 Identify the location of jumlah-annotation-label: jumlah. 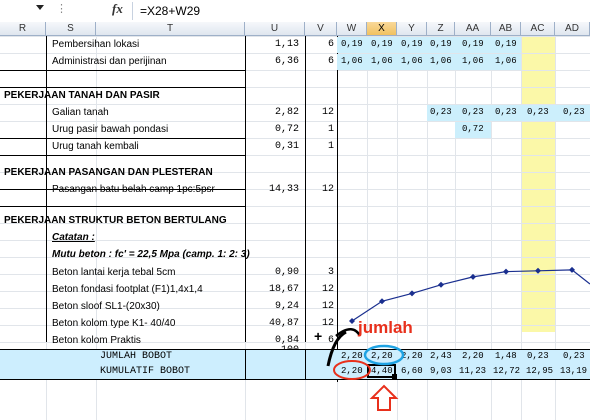
(385, 328).